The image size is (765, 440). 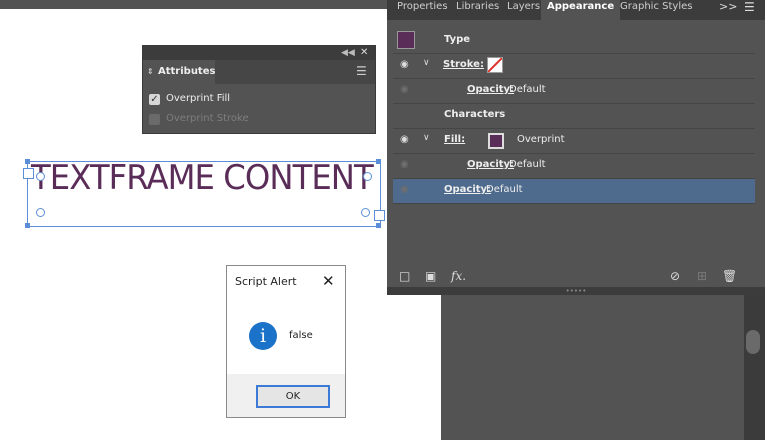 What do you see at coordinates (523, 10) in the screenshot?
I see `tab-layers: Layers` at bounding box center [523, 10].